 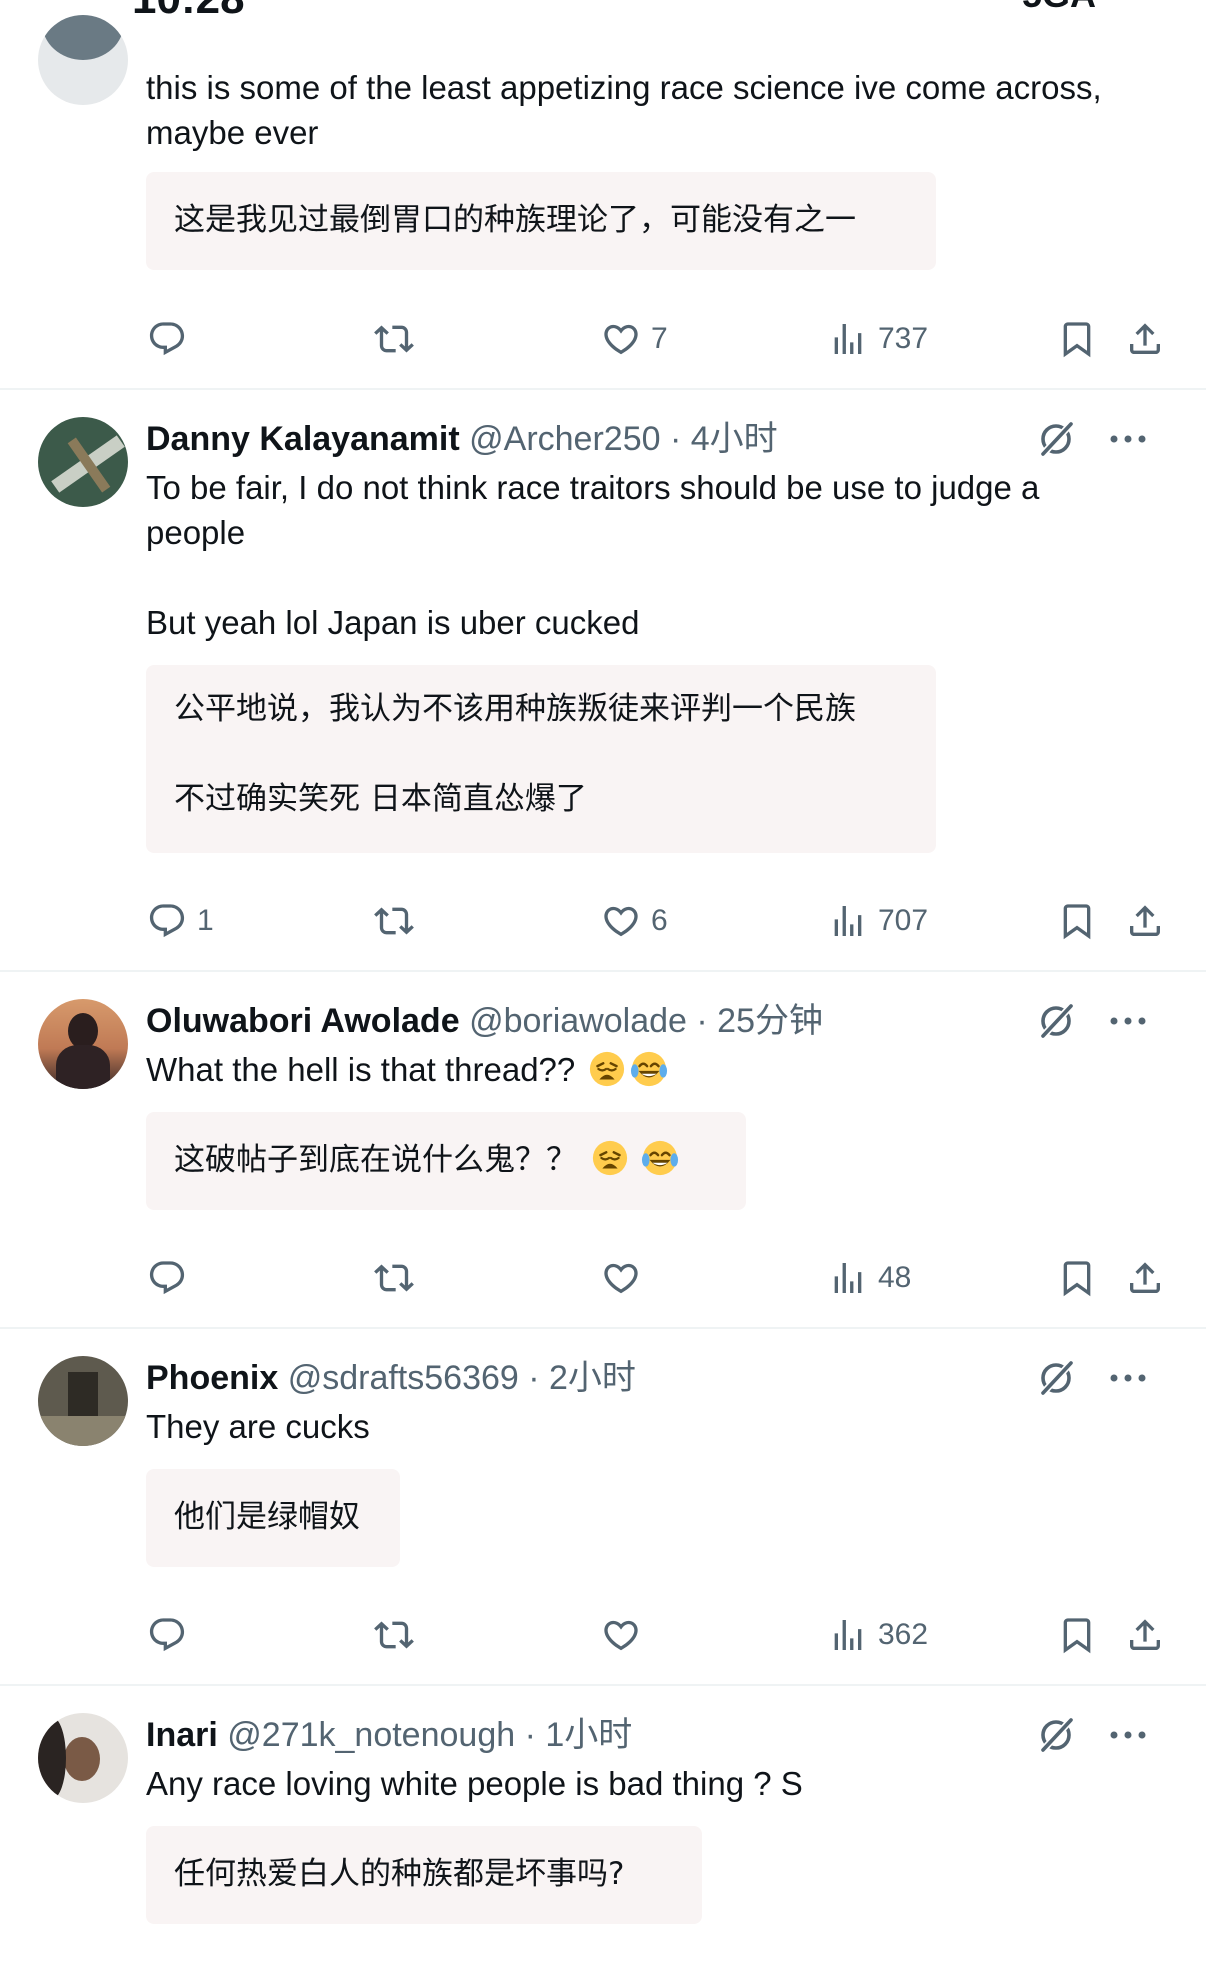 What do you see at coordinates (258, 1426) in the screenshot?
I see `tweet-line: They are cucks` at bounding box center [258, 1426].